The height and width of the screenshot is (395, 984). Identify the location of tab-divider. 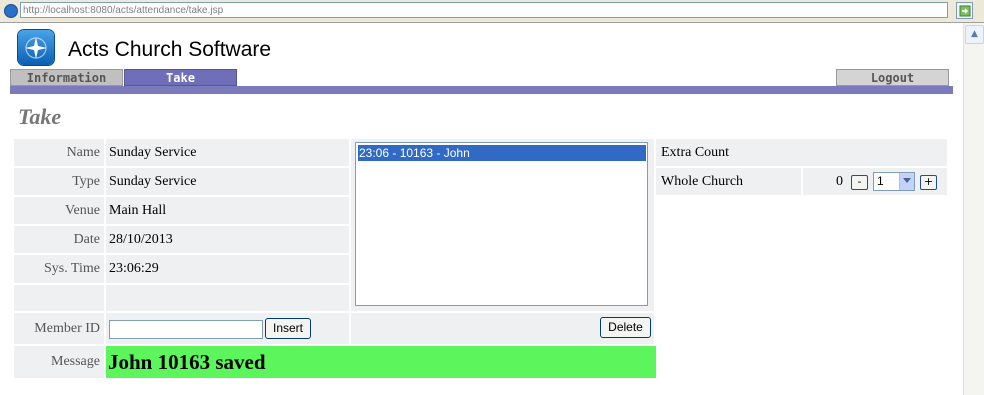
(481, 90).